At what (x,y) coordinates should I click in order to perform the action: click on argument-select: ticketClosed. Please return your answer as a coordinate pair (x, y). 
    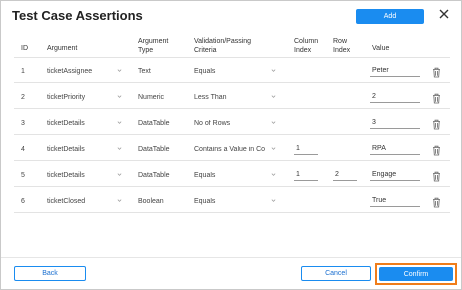
    Looking at the image, I should click on (66, 201).